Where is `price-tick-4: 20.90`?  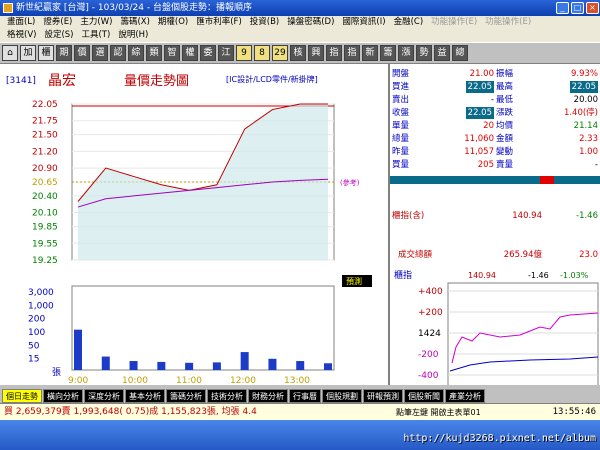
price-tick-4: 20.90 is located at coordinates (45, 169).